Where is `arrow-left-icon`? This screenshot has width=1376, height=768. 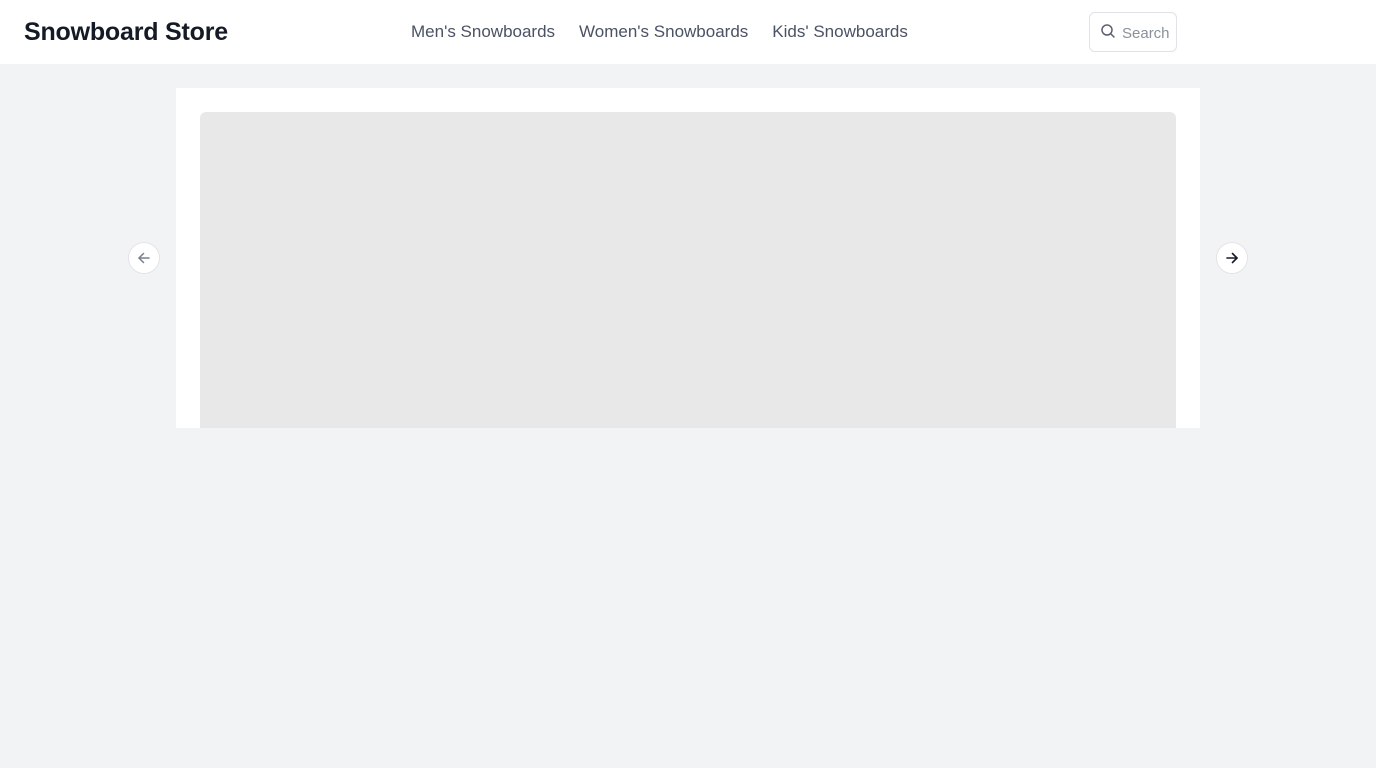
arrow-left-icon is located at coordinates (144, 258).